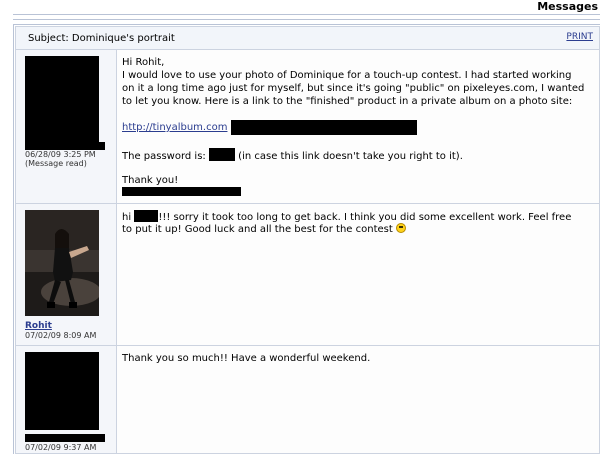 Image resolution: width=600 pixels, height=454 pixels. What do you see at coordinates (181, 191) in the screenshot?
I see `redacted-signature` at bounding box center [181, 191].